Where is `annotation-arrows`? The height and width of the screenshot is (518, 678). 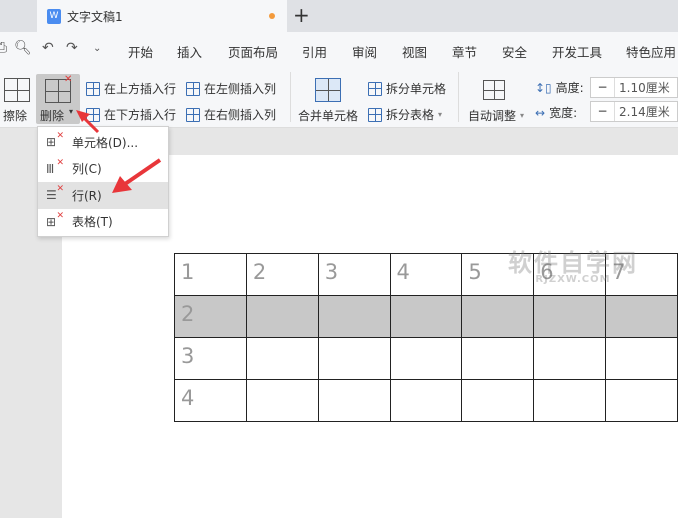 annotation-arrows is located at coordinates (119, 151).